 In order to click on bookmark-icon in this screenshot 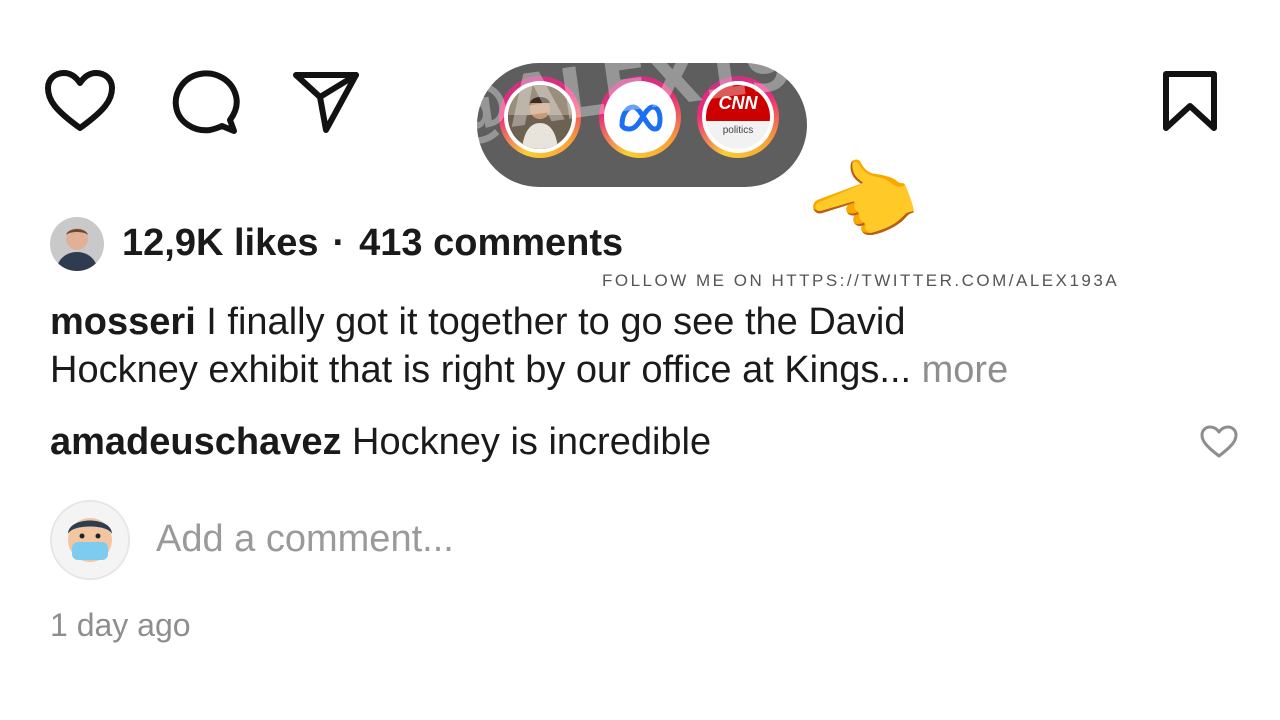, I will do `click(1190, 101)`.